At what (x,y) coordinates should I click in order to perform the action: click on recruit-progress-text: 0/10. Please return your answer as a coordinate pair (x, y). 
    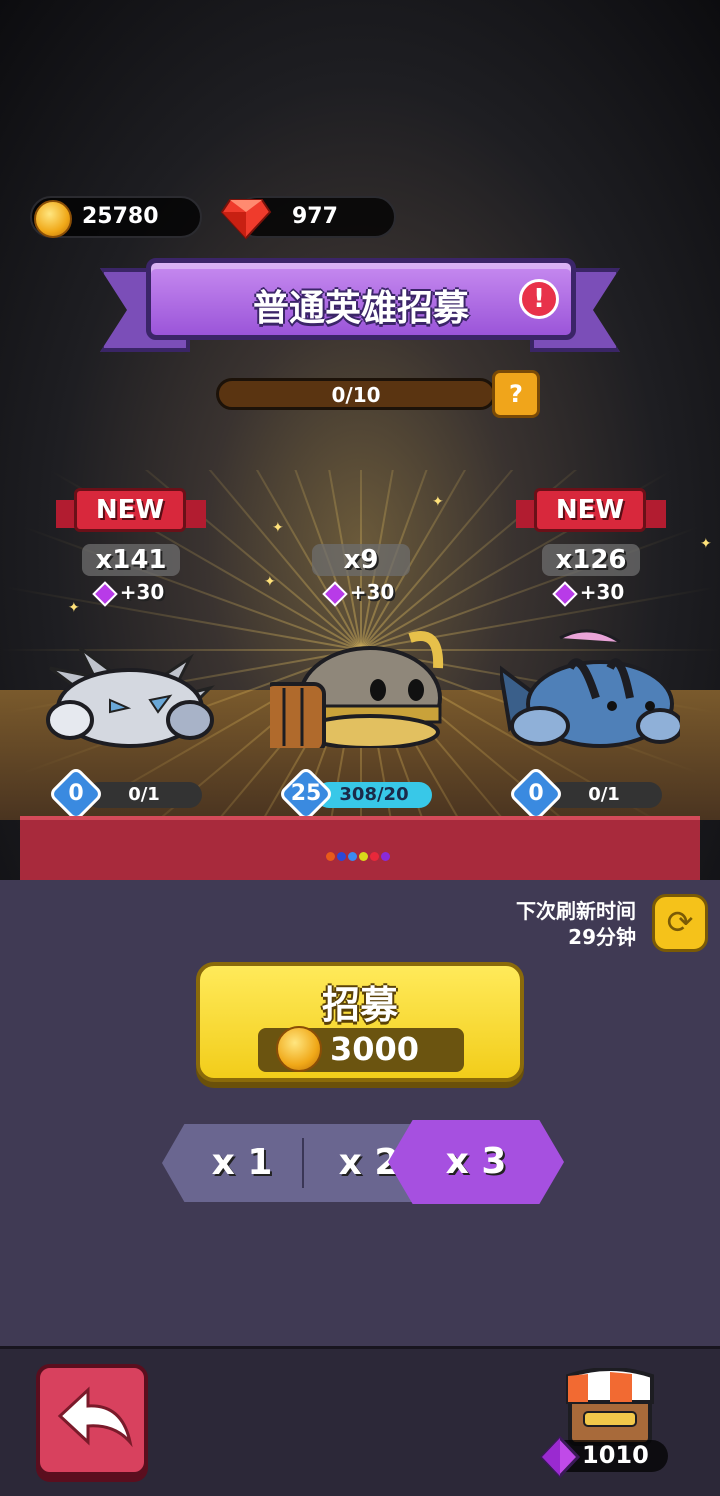
    Looking at the image, I should click on (356, 395).